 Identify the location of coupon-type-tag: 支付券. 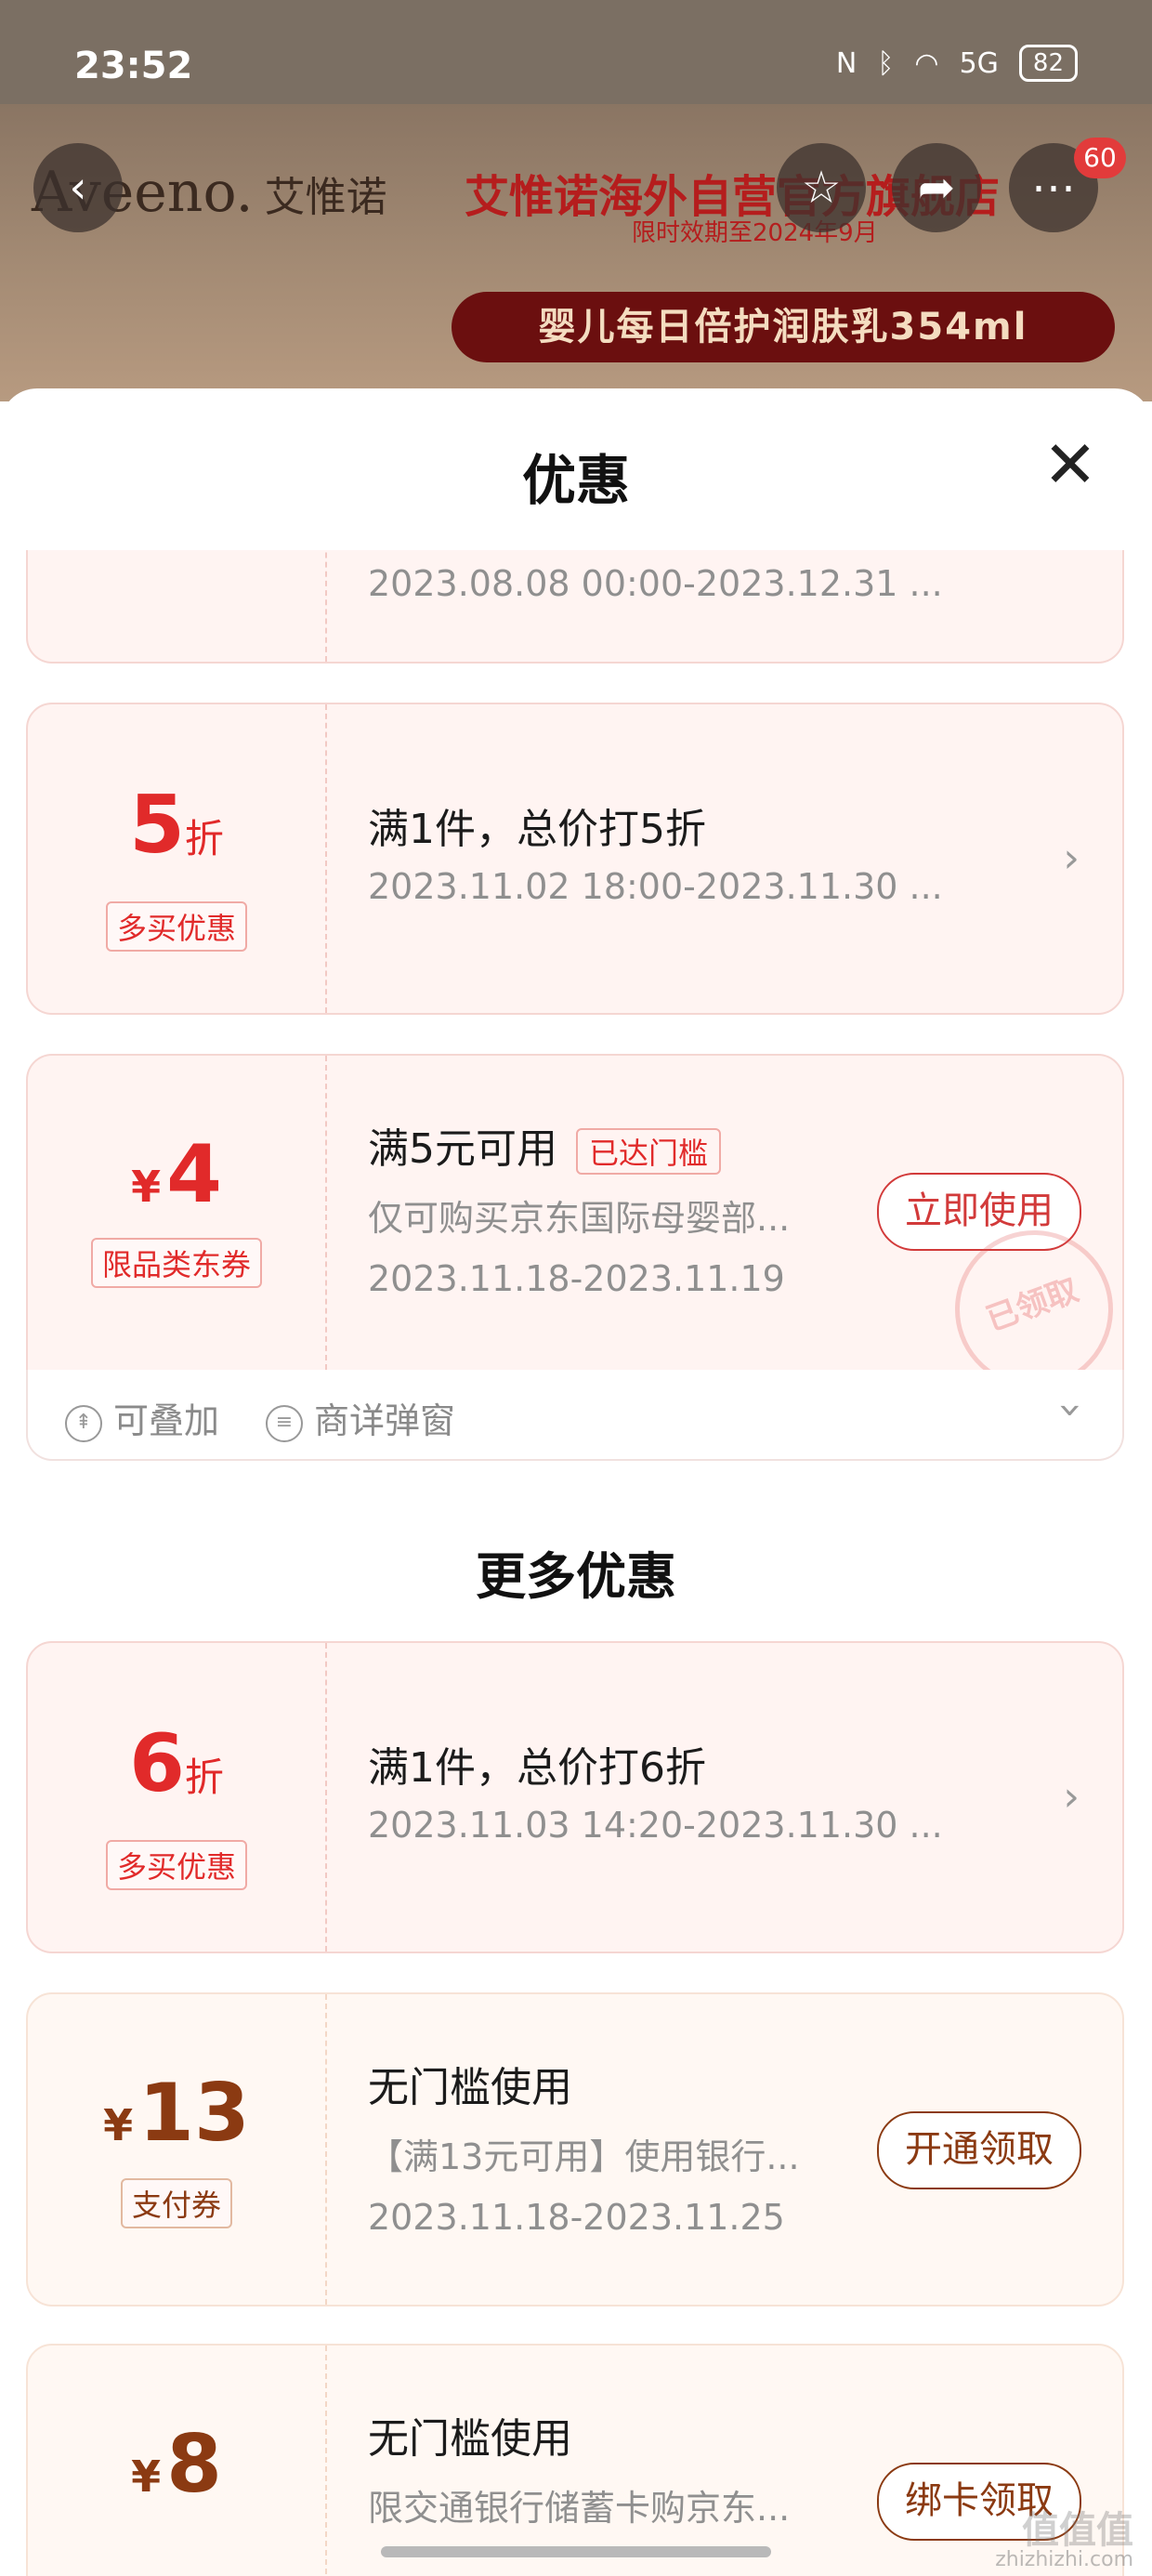
(176, 2203).